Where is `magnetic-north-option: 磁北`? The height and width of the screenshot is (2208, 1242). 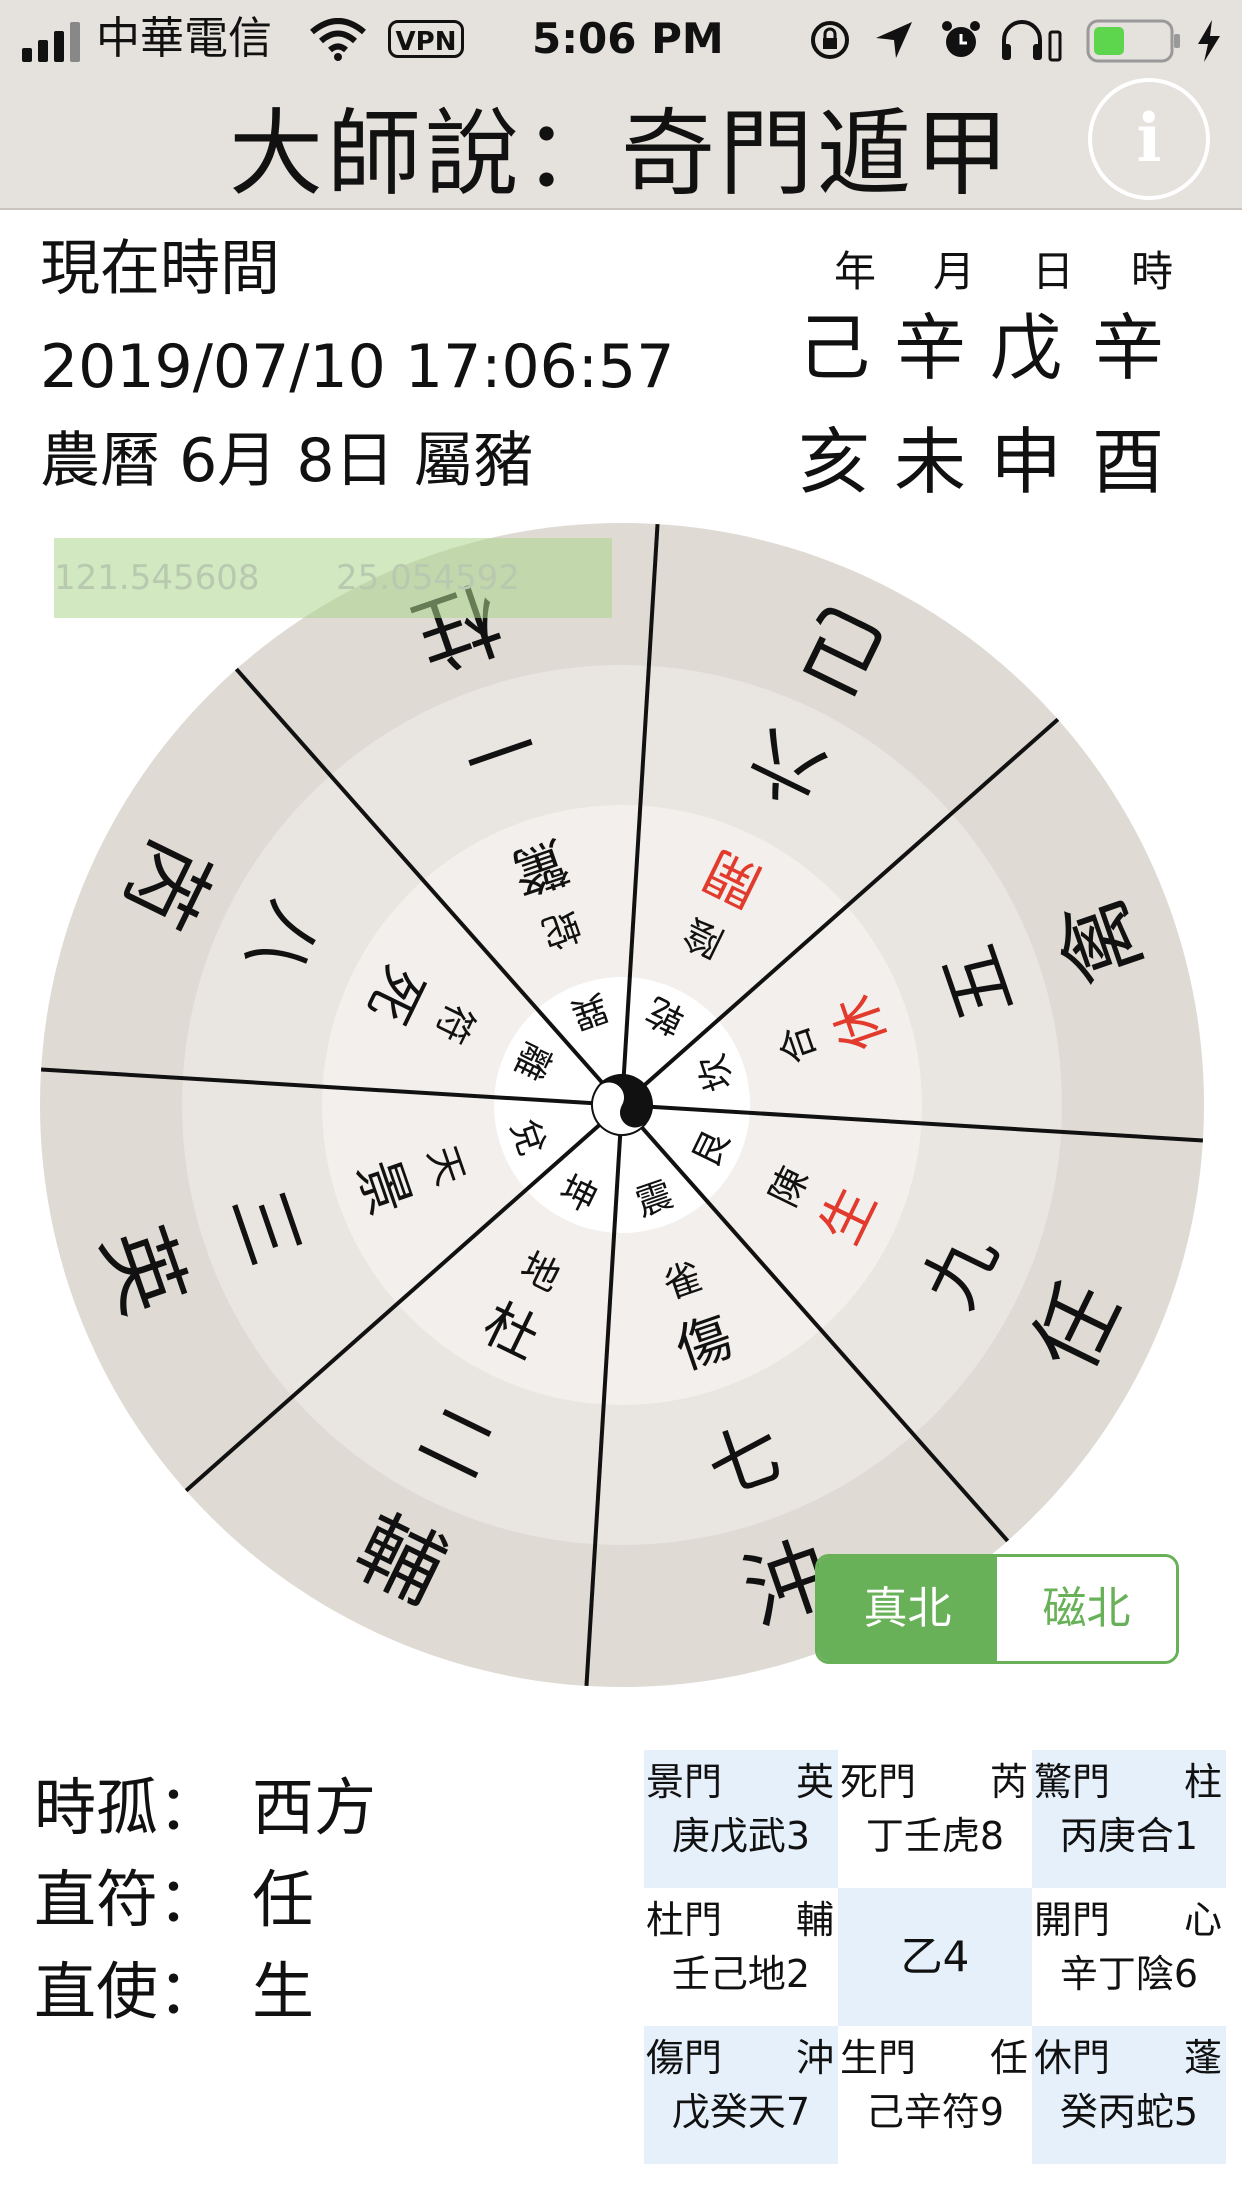
magnetic-north-option: 磁北 is located at coordinates (1086, 1609).